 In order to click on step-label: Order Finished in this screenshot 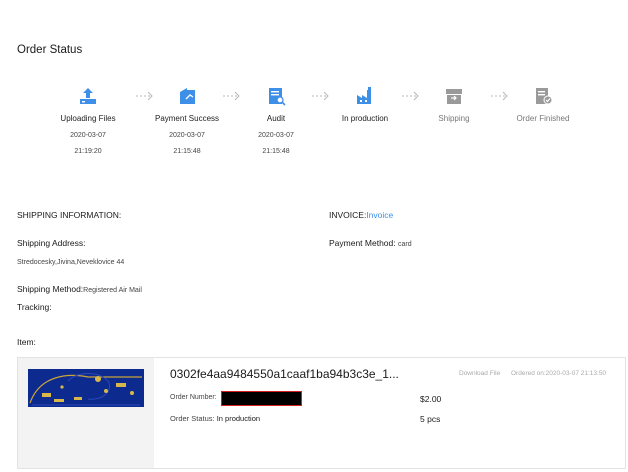, I will do `click(543, 118)`.